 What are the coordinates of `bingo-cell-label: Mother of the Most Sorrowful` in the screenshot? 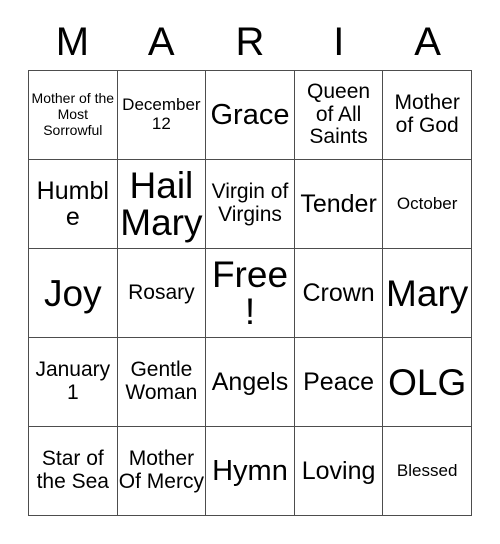 It's located at (73, 114).